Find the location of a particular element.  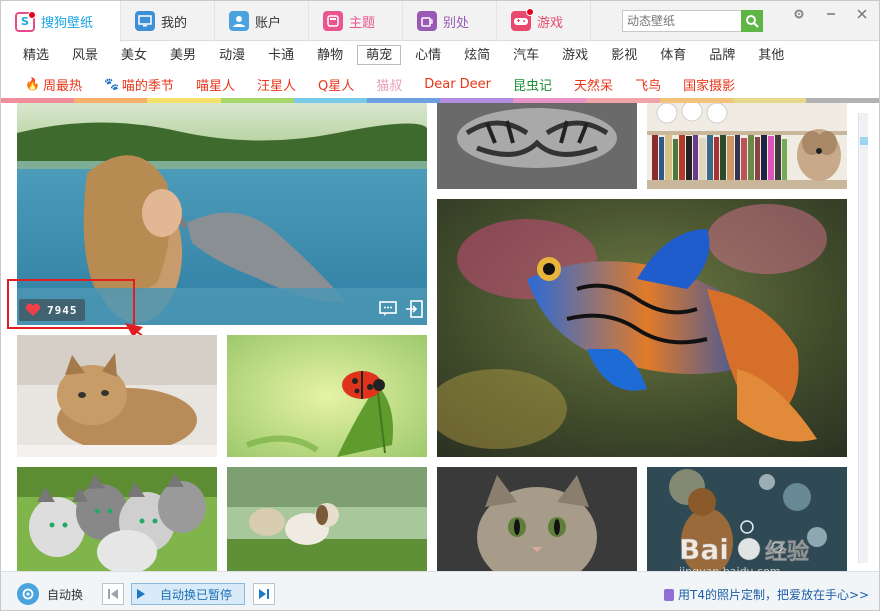

gamepad-icon is located at coordinates (522, 19).